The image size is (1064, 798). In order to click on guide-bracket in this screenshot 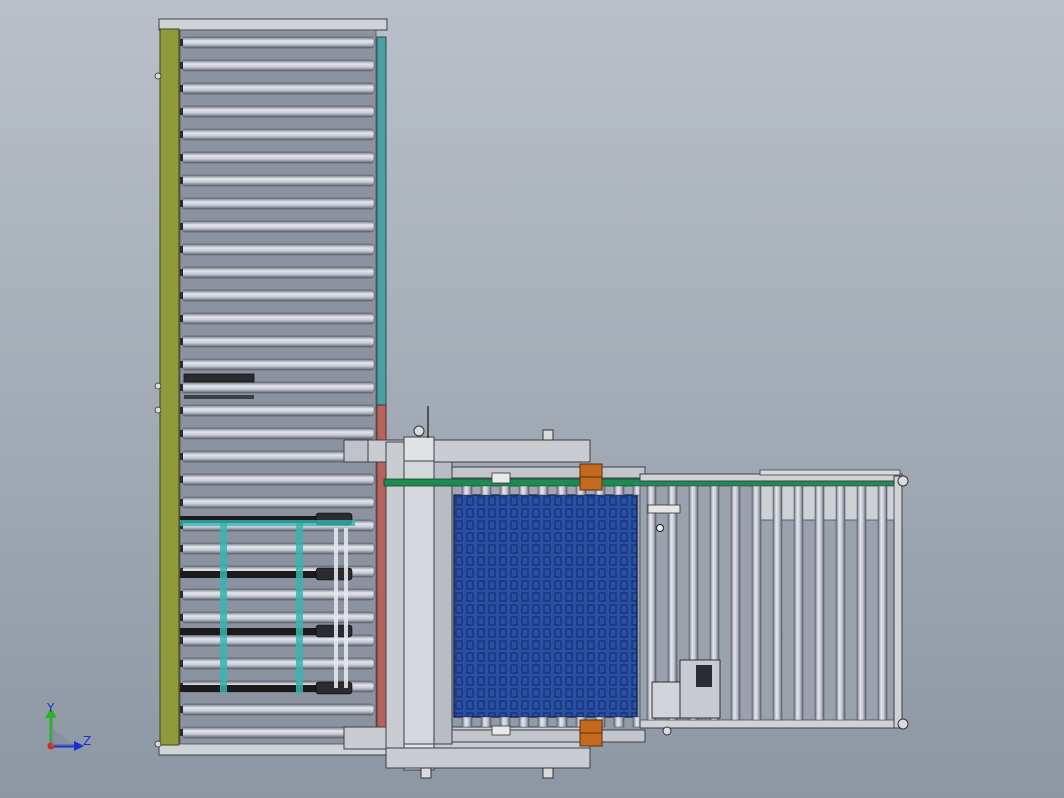, I will do `click(664, 509)`.